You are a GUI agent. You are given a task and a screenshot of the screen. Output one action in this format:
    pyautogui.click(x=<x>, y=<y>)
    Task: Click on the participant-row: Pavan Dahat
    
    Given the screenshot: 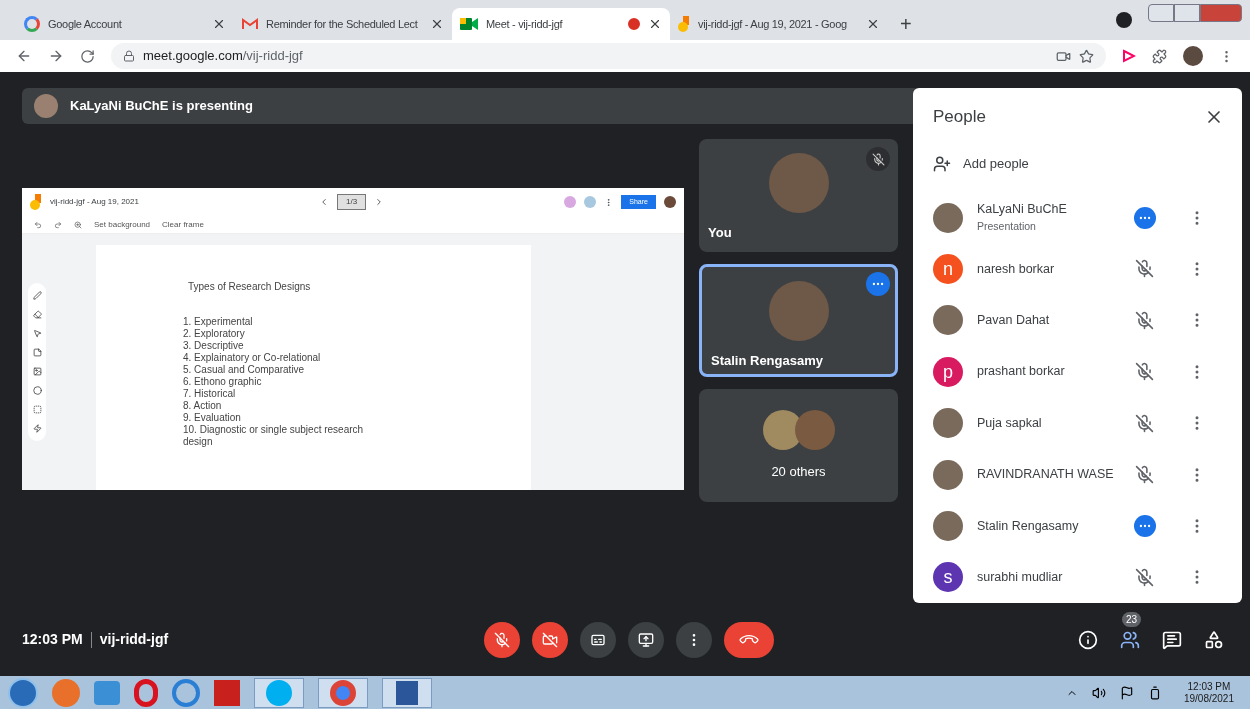 What is the action you would take?
    pyautogui.click(x=1078, y=320)
    